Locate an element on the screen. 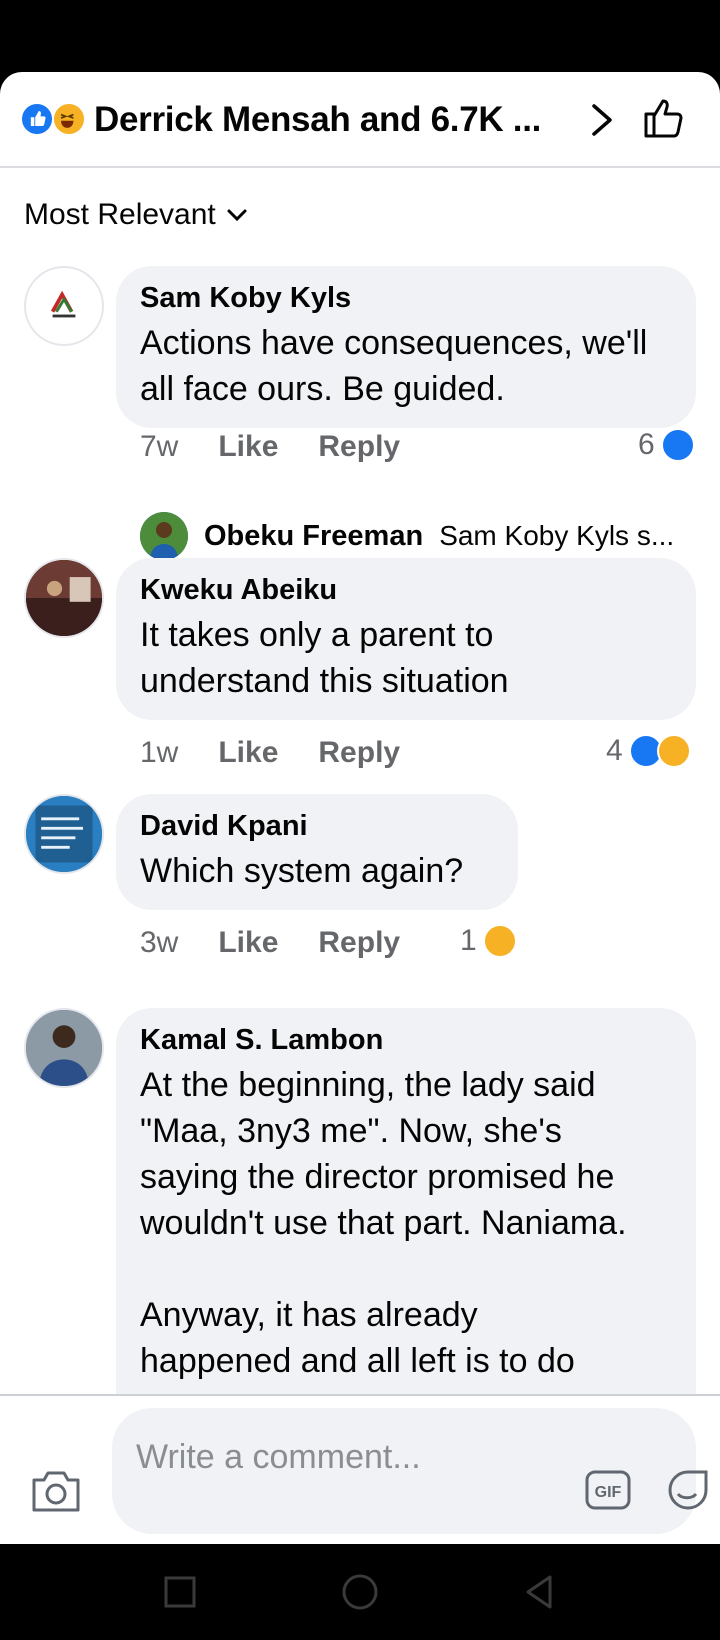 This screenshot has width=720, height=1640. comment-actions: 7w Like Reply is located at coordinates (270, 447).